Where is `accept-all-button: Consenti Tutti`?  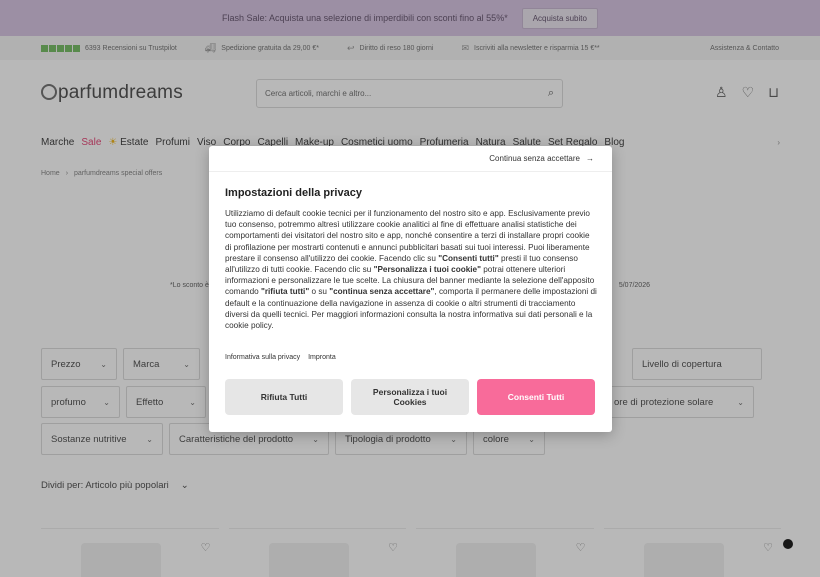 accept-all-button: Consenti Tutti is located at coordinates (536, 397).